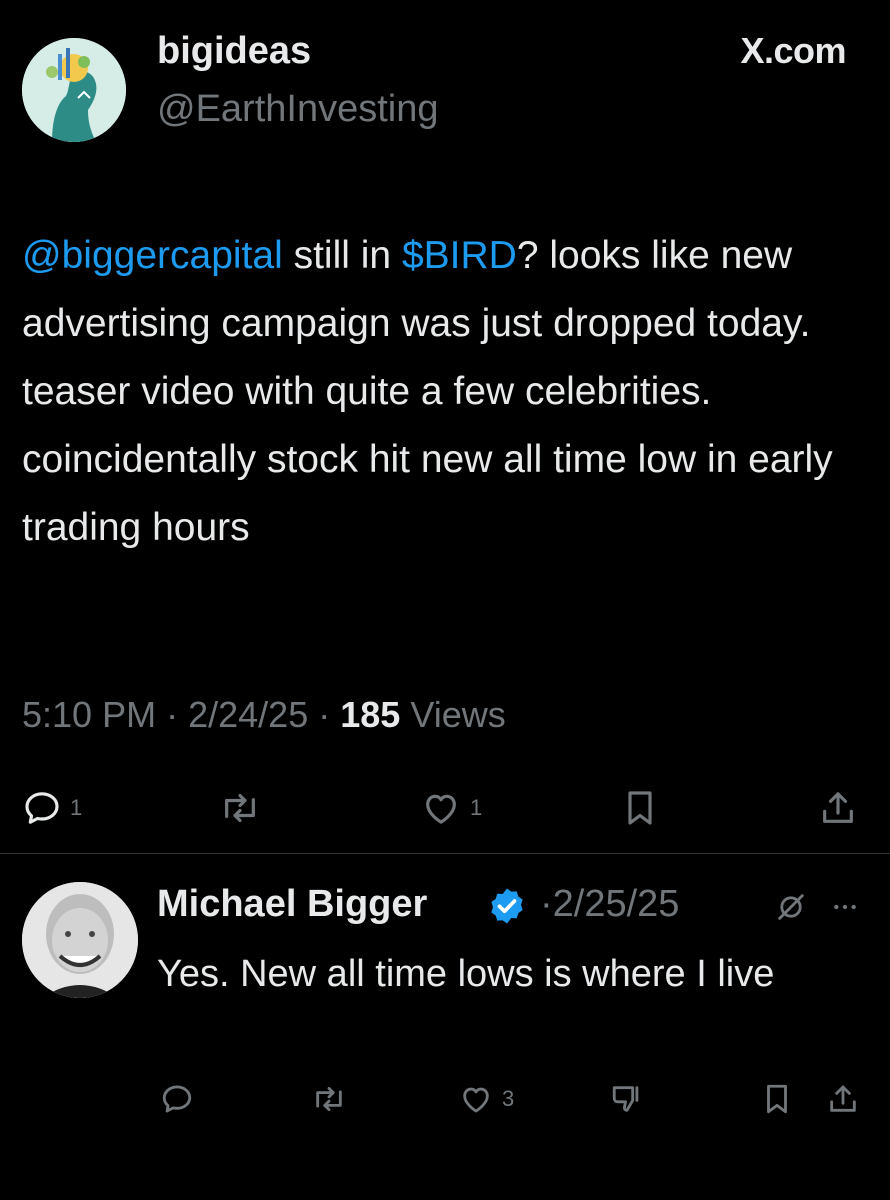  I want to click on tweet-date: 2/24/25, so click(248, 714).